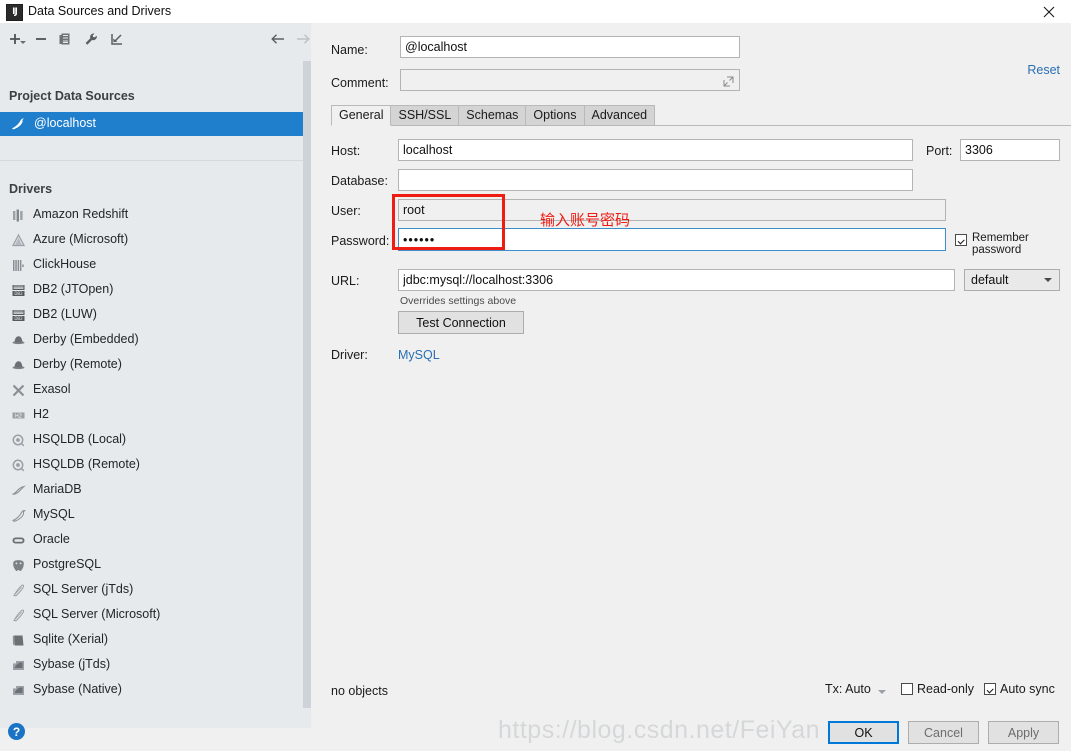 This screenshot has height=751, width=1071. I want to click on ok-button: OK, so click(863, 732).